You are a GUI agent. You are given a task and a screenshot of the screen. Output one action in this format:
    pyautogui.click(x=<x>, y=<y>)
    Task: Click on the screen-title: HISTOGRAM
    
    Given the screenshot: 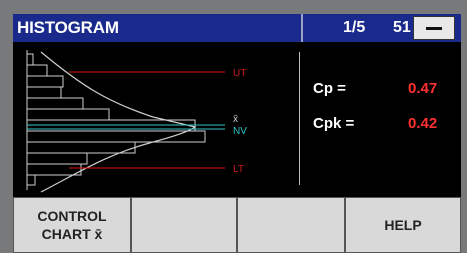 What is the action you would take?
    pyautogui.click(x=68, y=27)
    